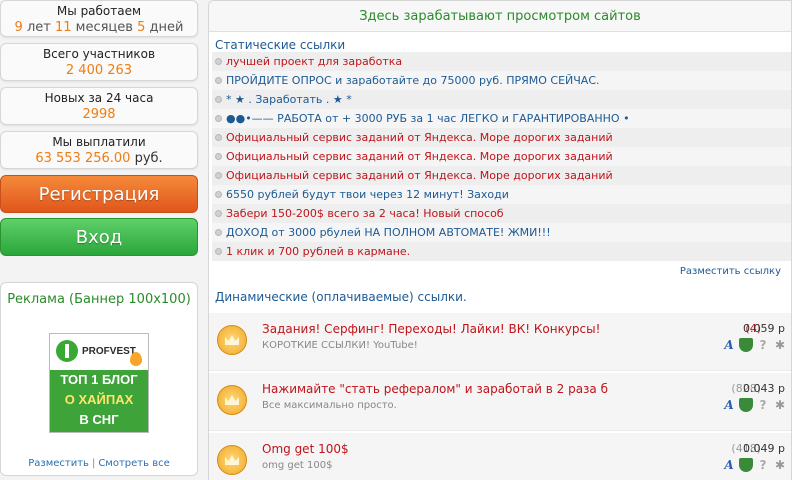 The image size is (792, 480). What do you see at coordinates (99, 98) in the screenshot?
I see `stat-label: Новых за 24 часа` at bounding box center [99, 98].